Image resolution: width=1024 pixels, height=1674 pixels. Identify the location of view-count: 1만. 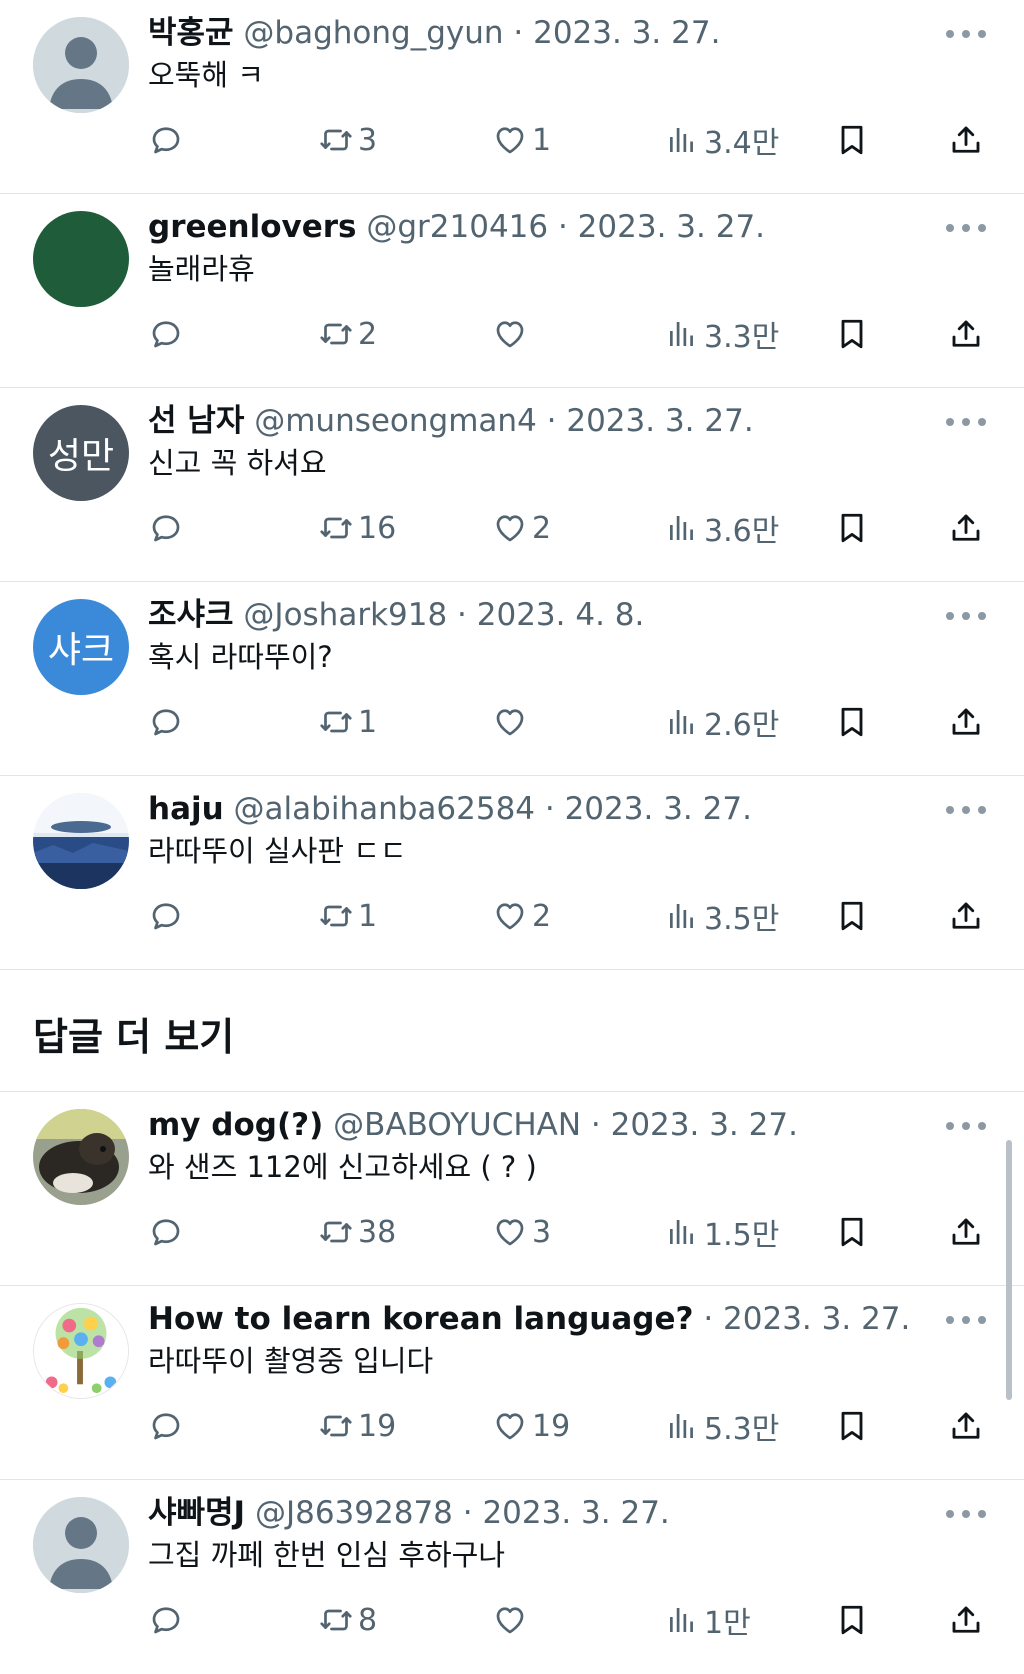
(727, 1623).